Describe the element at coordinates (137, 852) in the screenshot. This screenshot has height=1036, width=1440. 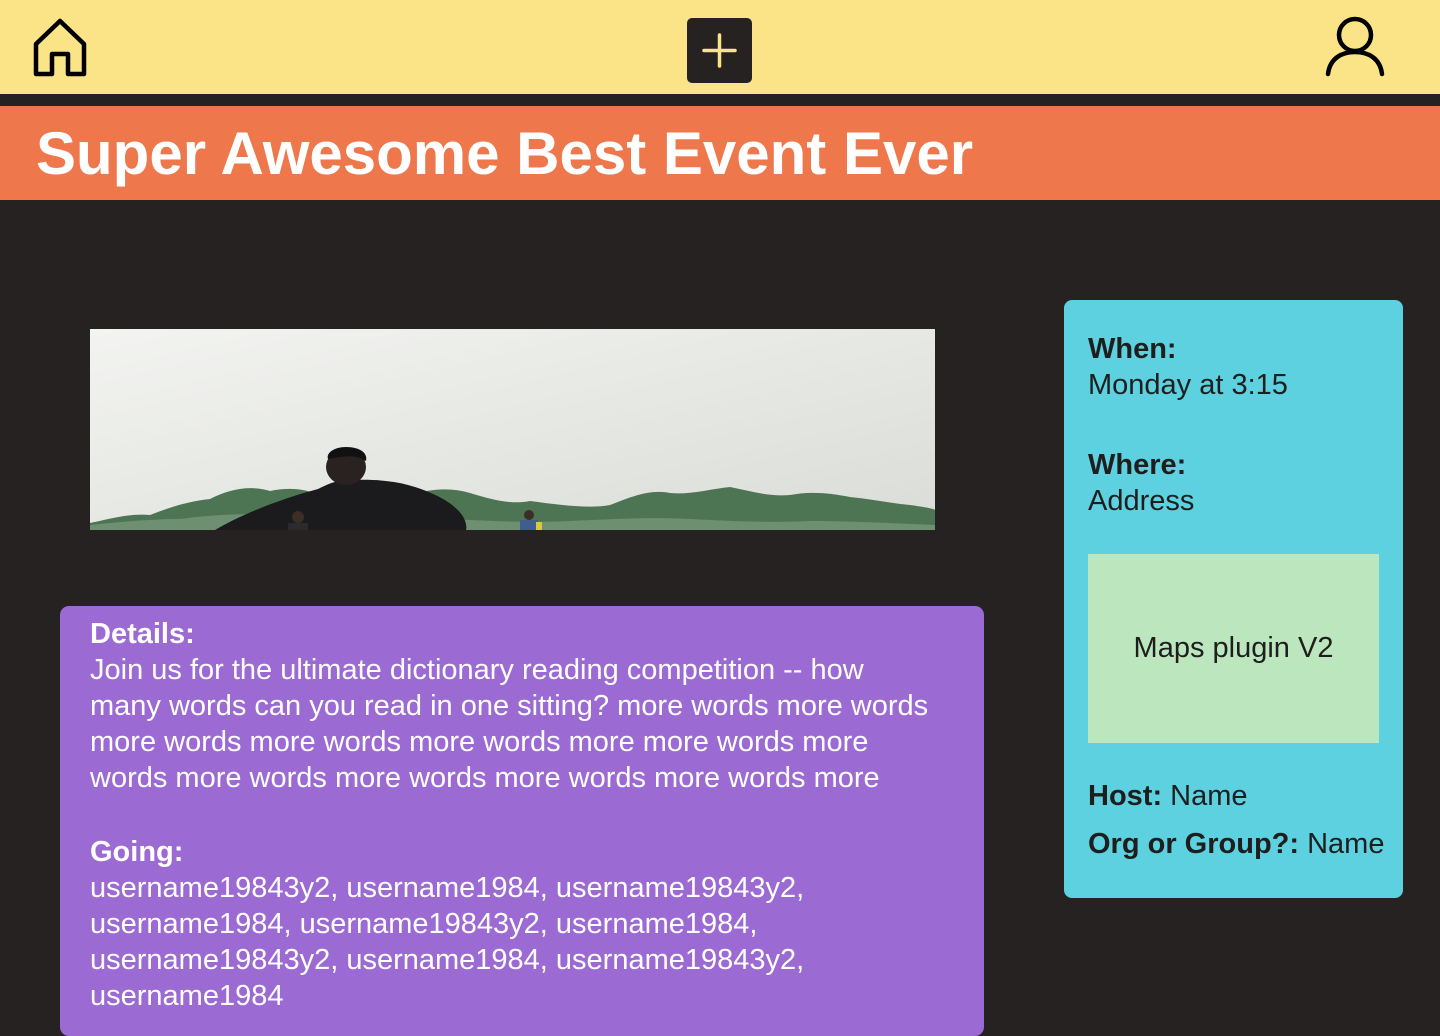
I see `going-label: Going:` at that location.